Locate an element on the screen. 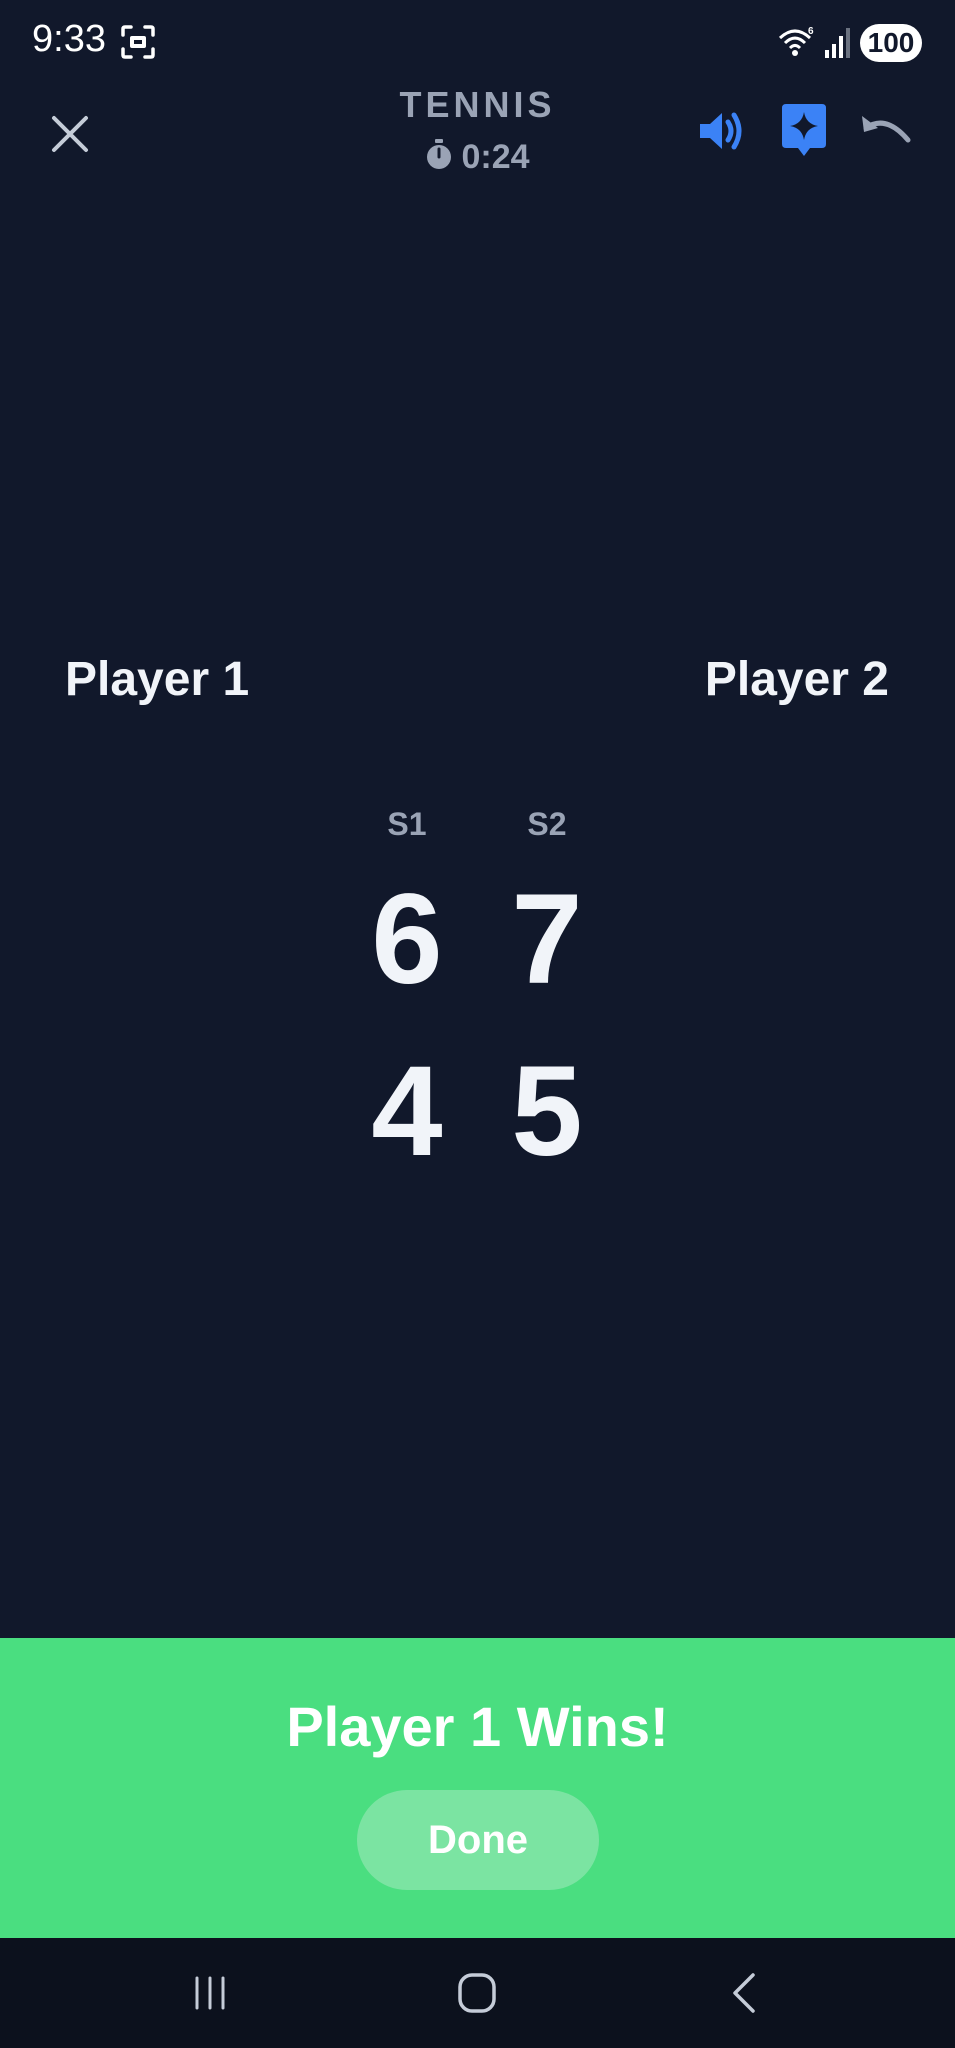 The height and width of the screenshot is (2048, 955). player-1-set-1-score: 6 is located at coordinates (407, 939).